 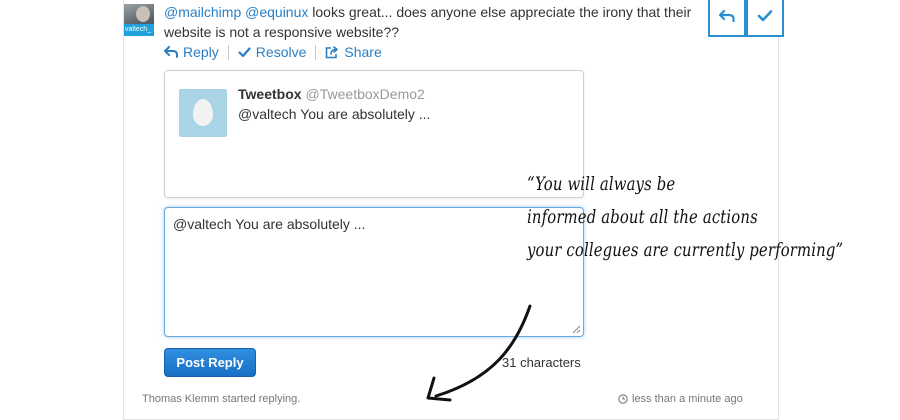 What do you see at coordinates (270, 94) in the screenshot?
I see `quote-name: Tweetbox` at bounding box center [270, 94].